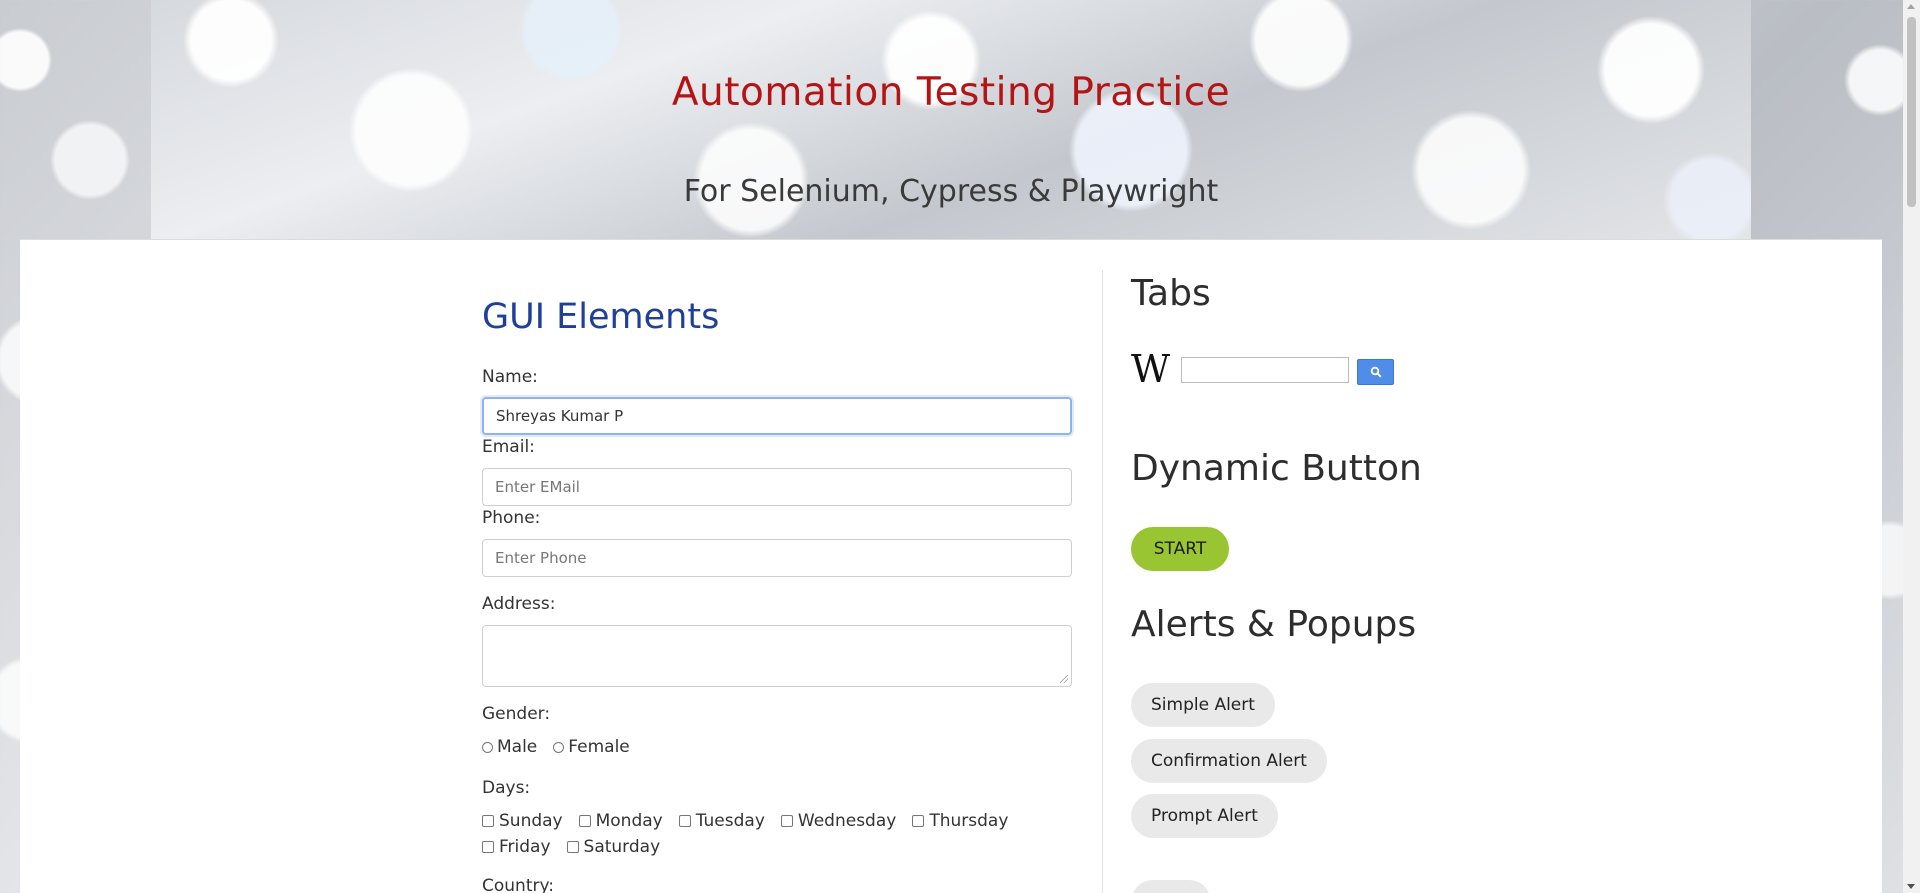 The width and height of the screenshot is (1920, 893). Describe the element at coordinates (777, 487) in the screenshot. I see `email-input` at that location.